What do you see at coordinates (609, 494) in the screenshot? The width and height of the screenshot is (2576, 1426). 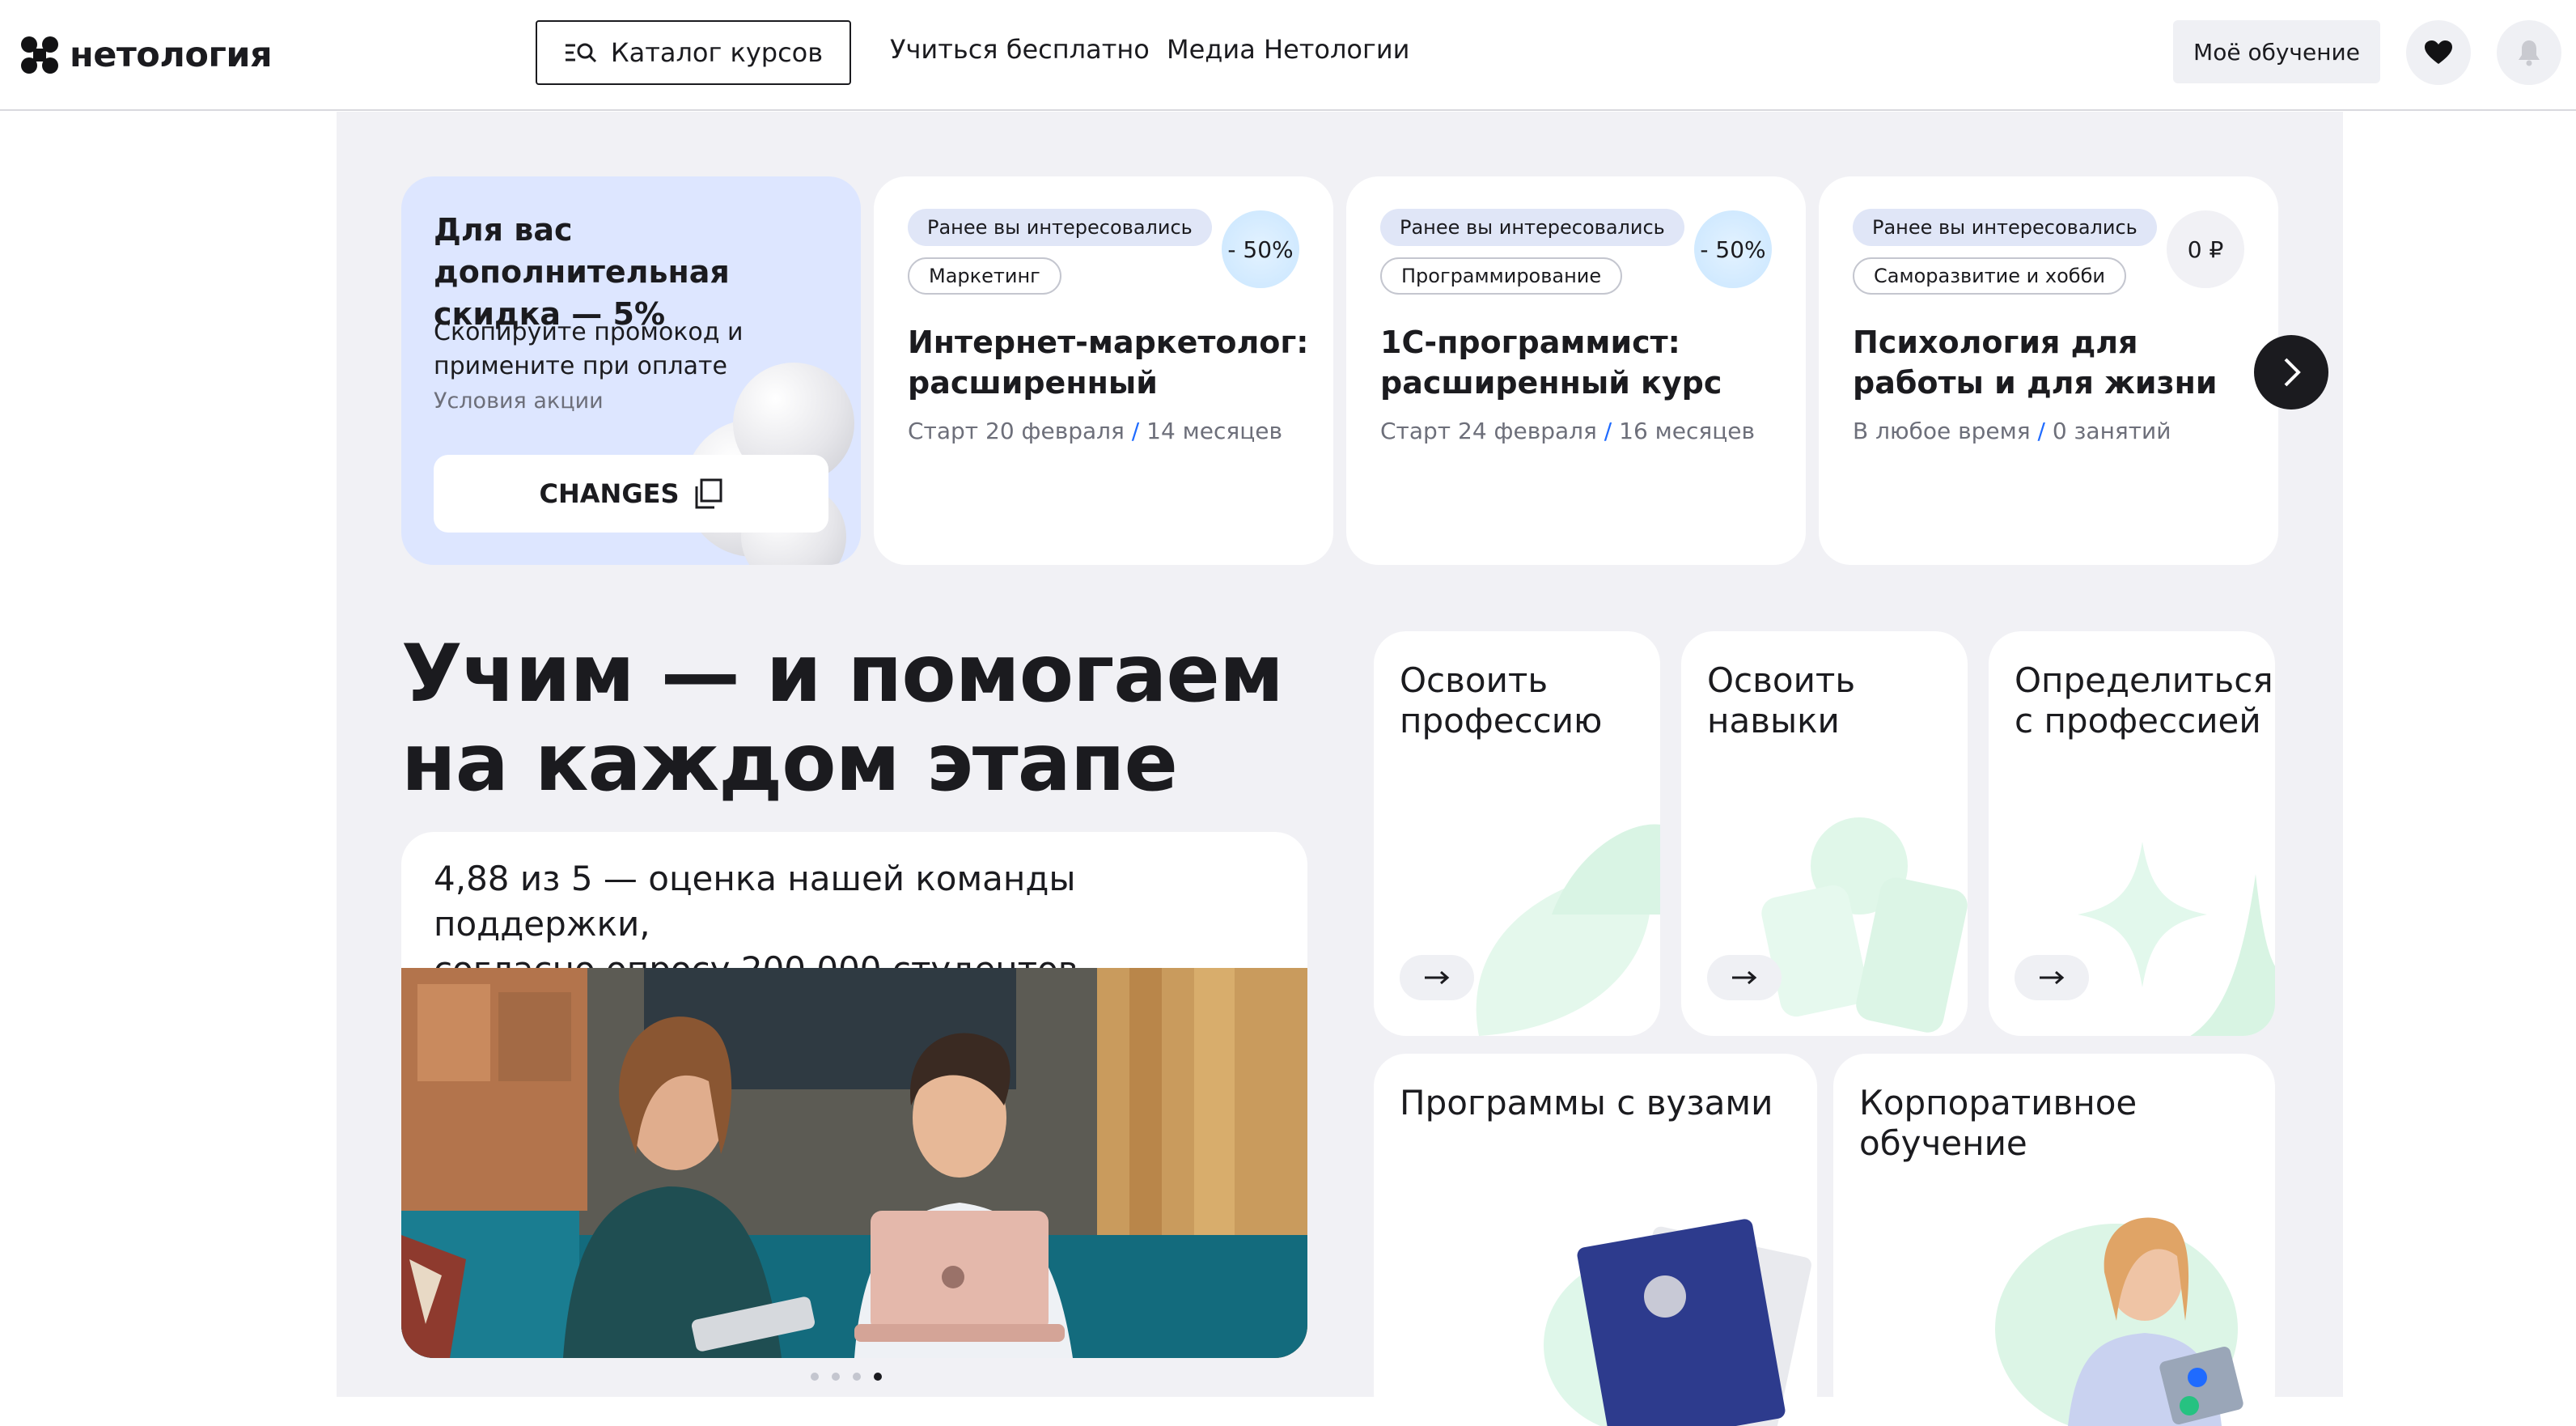 I see `promo-code: CHANGES` at bounding box center [609, 494].